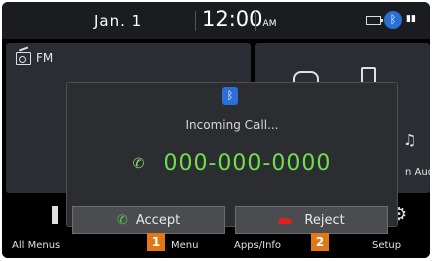 The width and height of the screenshot is (433, 261). I want to click on reject-label: Reject, so click(324, 220).